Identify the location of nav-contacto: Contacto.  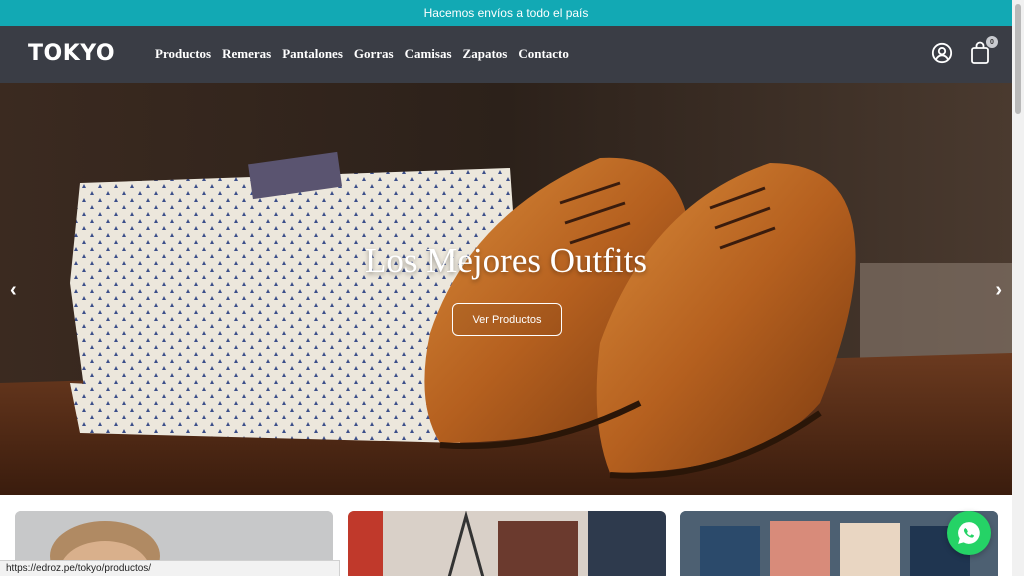
(543, 54).